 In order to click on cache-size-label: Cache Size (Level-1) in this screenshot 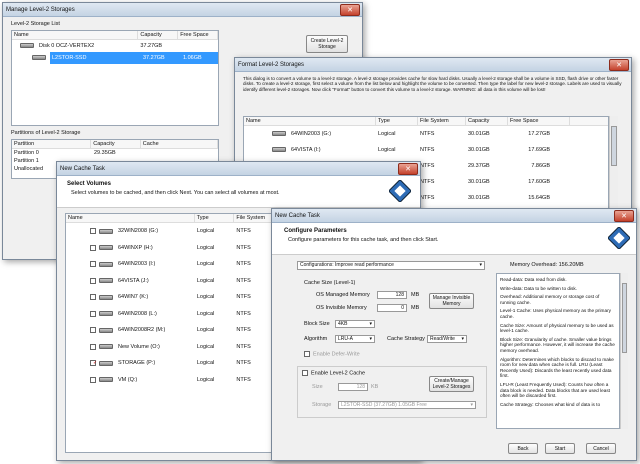, I will do `click(330, 283)`.